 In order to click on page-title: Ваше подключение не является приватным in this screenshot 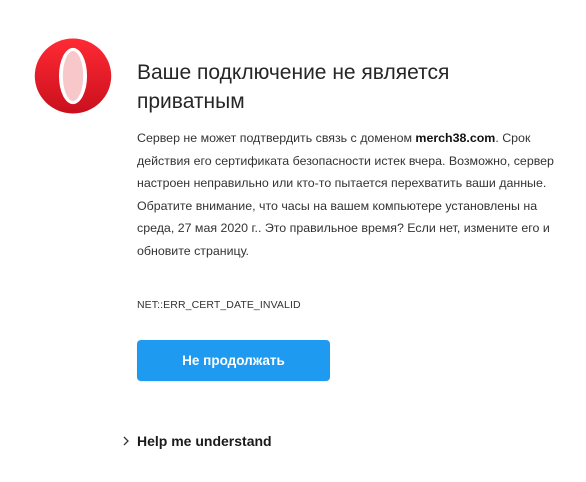, I will do `click(293, 87)`.